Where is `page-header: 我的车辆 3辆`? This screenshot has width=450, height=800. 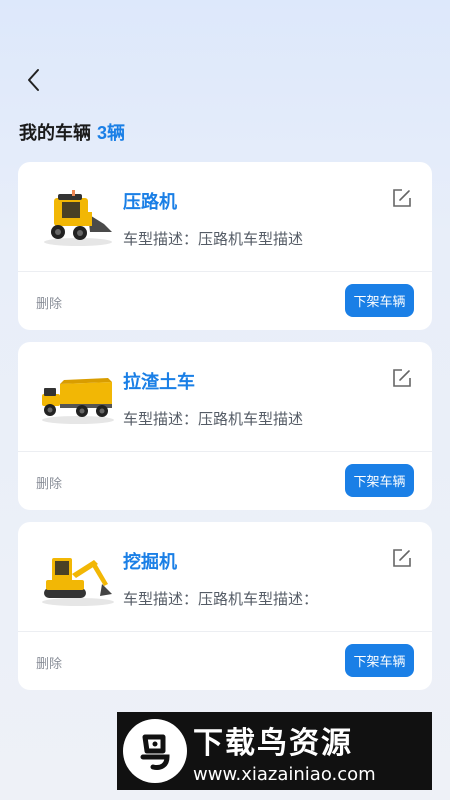 page-header: 我的车辆 3辆 is located at coordinates (72, 132).